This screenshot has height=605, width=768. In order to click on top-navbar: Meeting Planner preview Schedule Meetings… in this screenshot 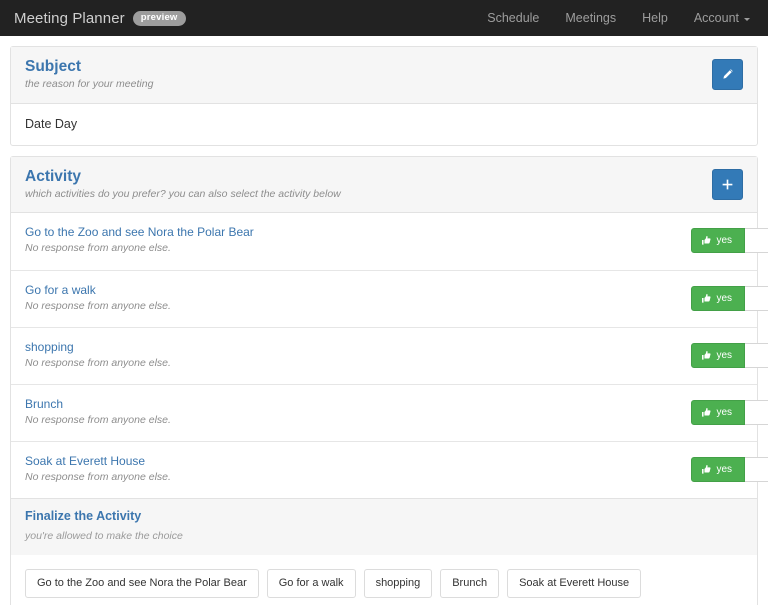, I will do `click(384, 18)`.